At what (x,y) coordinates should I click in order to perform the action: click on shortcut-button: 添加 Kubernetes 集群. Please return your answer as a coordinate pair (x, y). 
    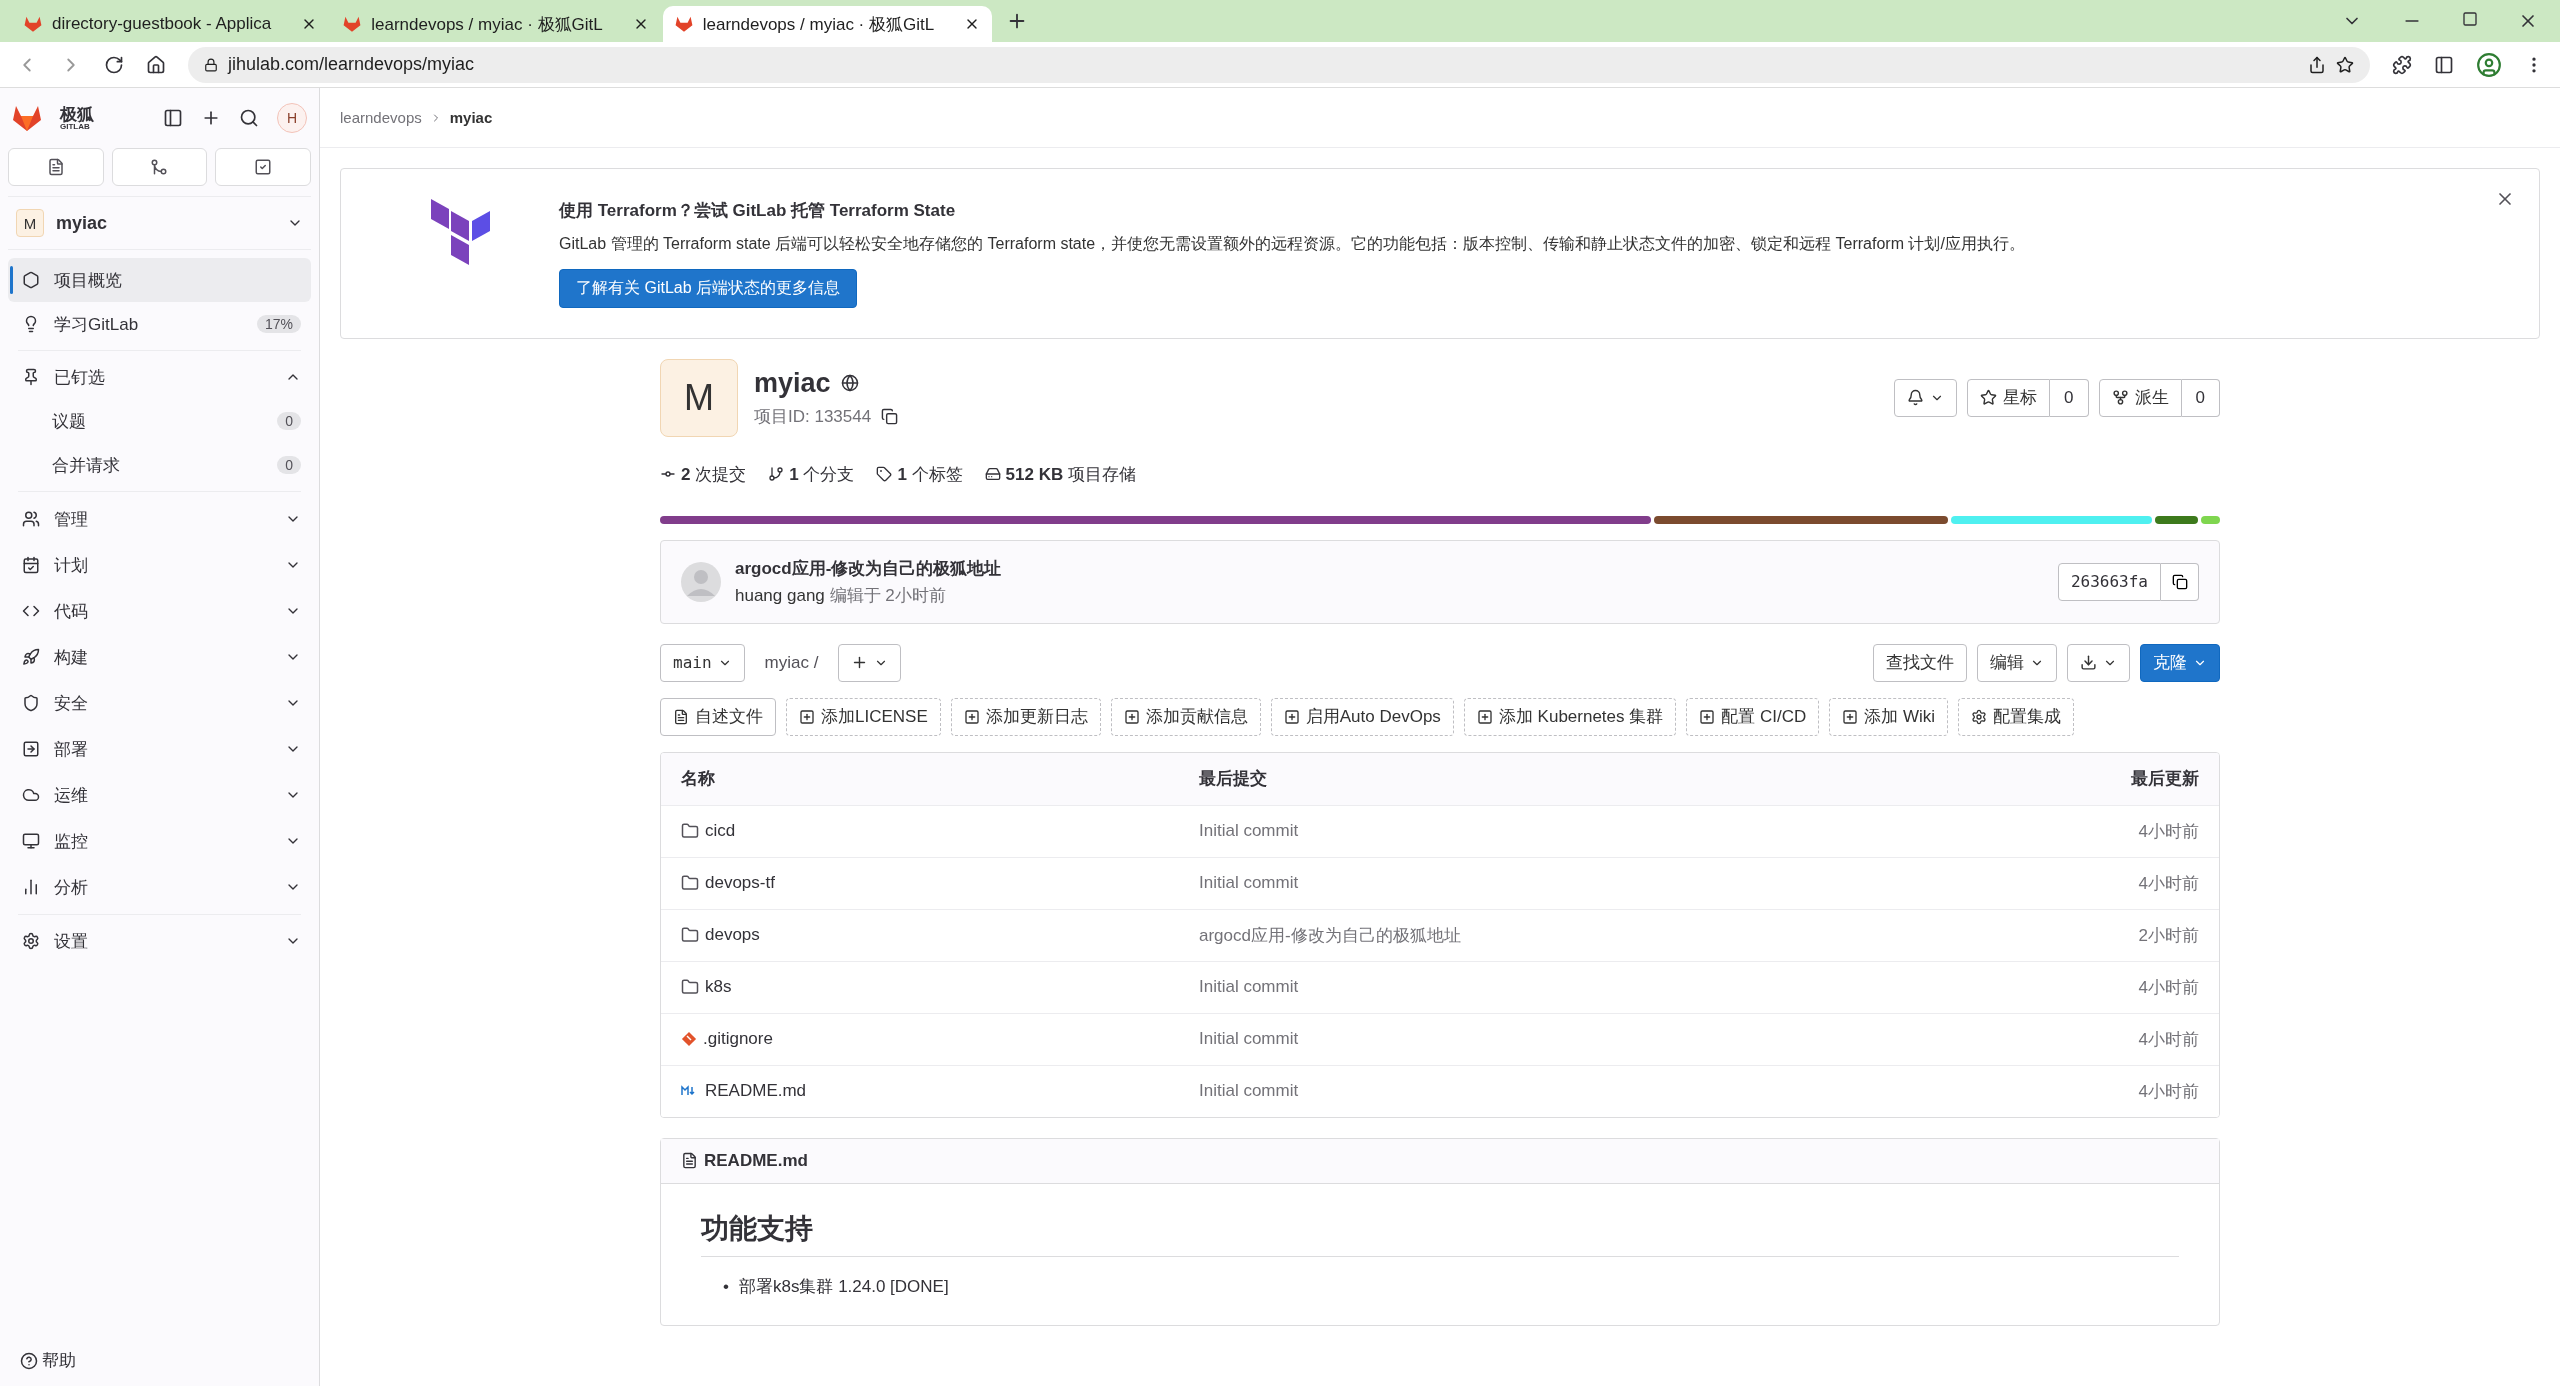
    Looking at the image, I should click on (1570, 716).